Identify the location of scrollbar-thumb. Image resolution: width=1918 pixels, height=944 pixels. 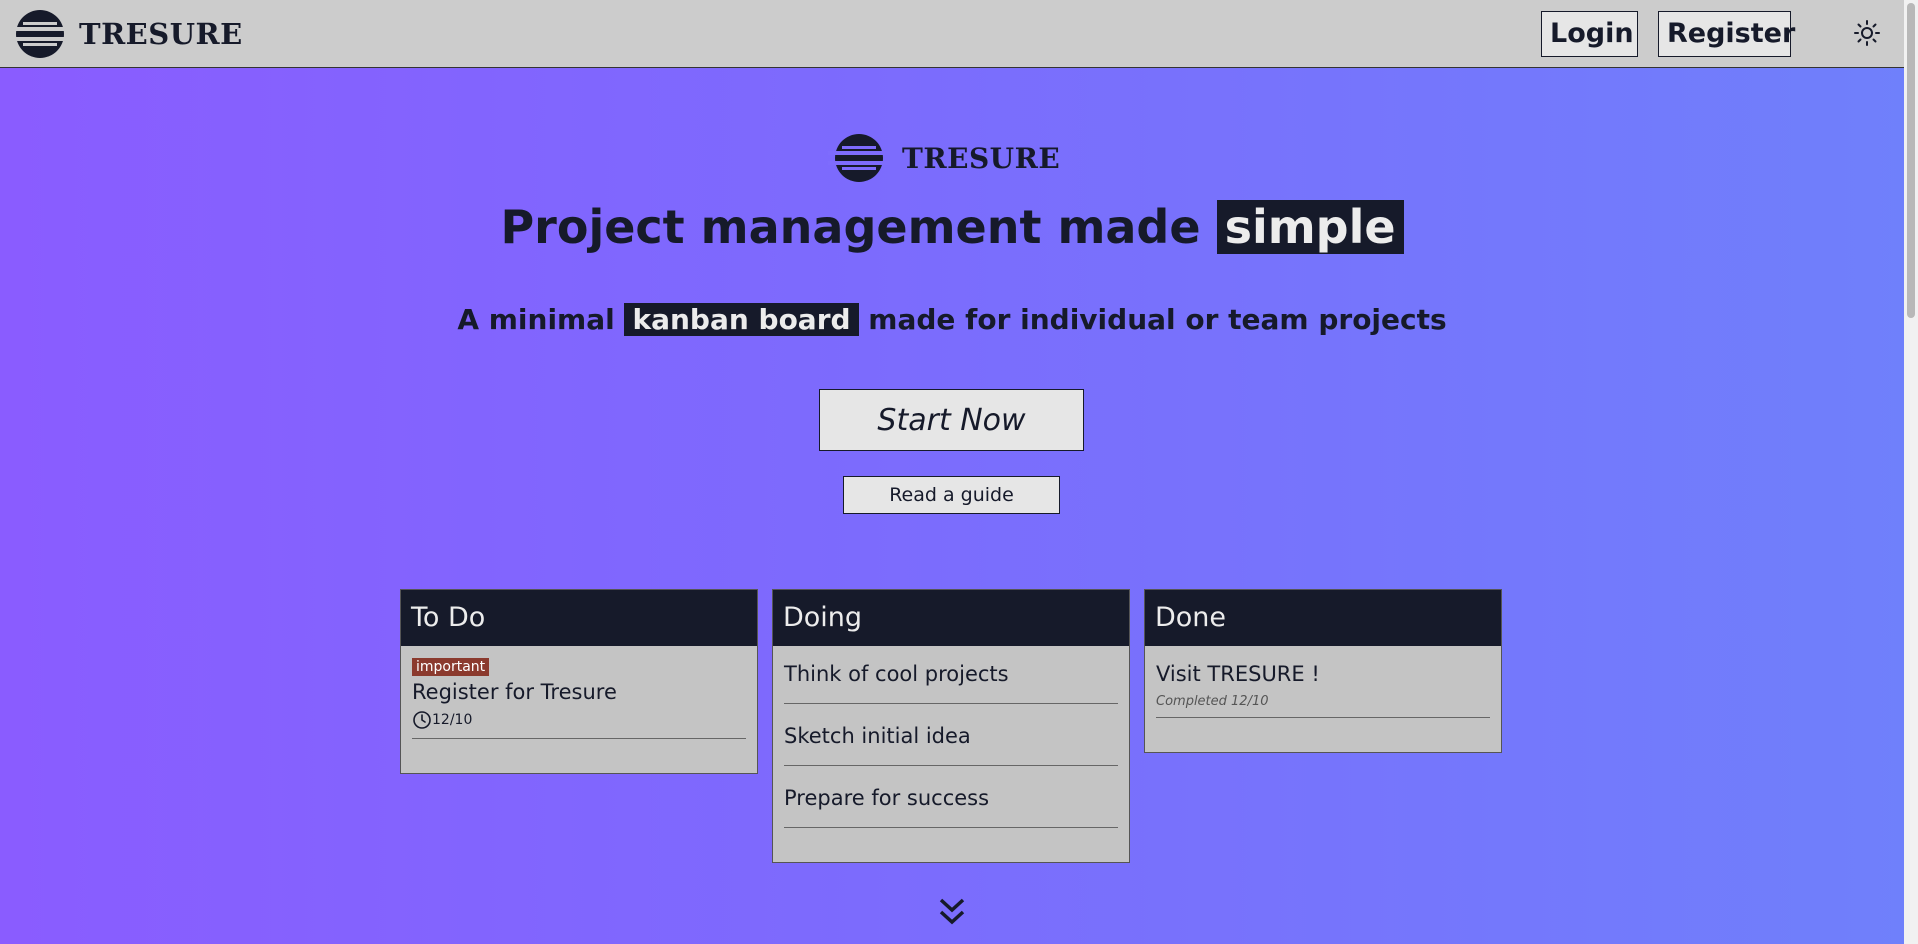
(1911, 160).